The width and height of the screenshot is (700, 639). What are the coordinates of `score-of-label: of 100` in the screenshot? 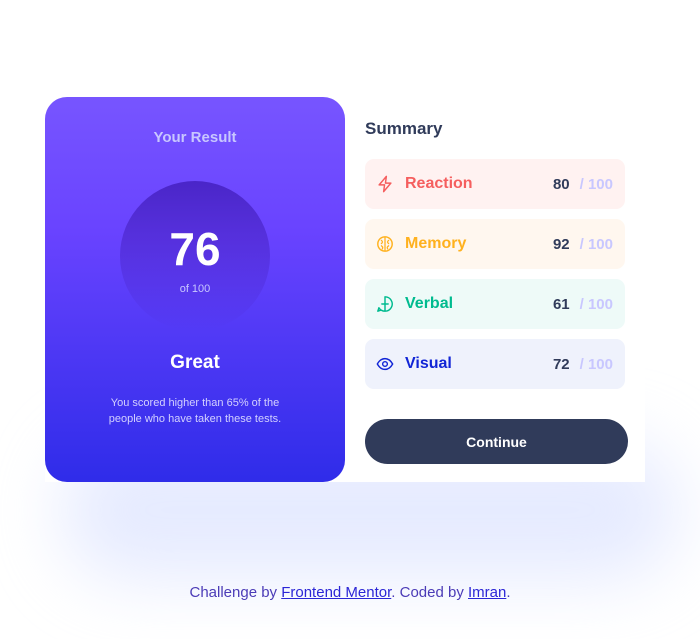 It's located at (195, 289).